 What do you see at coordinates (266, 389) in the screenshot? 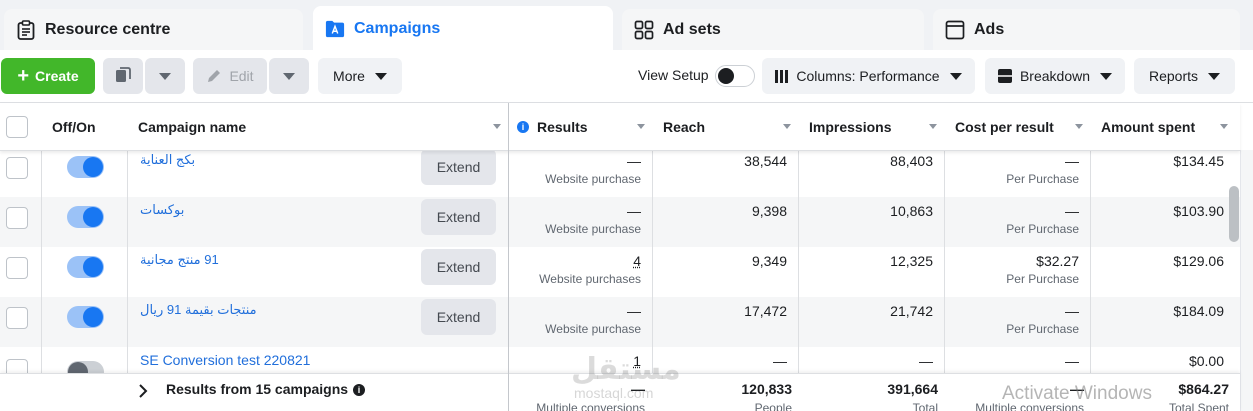
I see `totals-label: Results from 15 campaigns i` at bounding box center [266, 389].